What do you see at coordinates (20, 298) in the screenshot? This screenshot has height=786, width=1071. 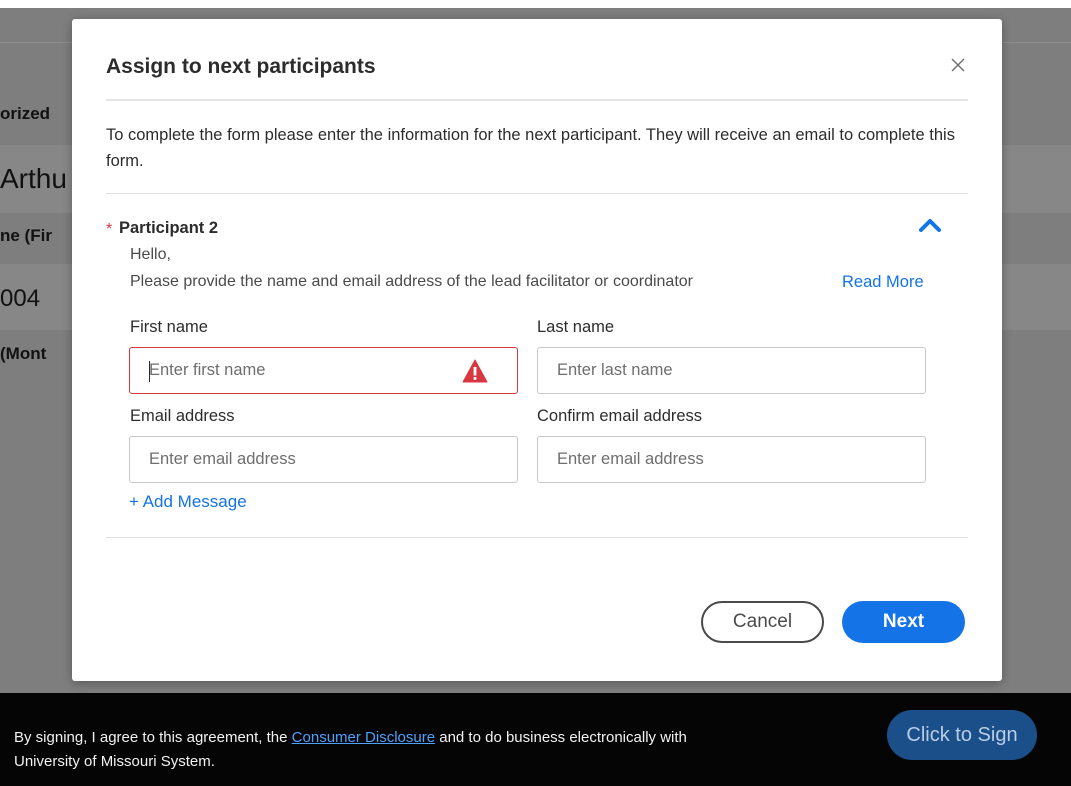 I see `background-text-fragment: 004` at bounding box center [20, 298].